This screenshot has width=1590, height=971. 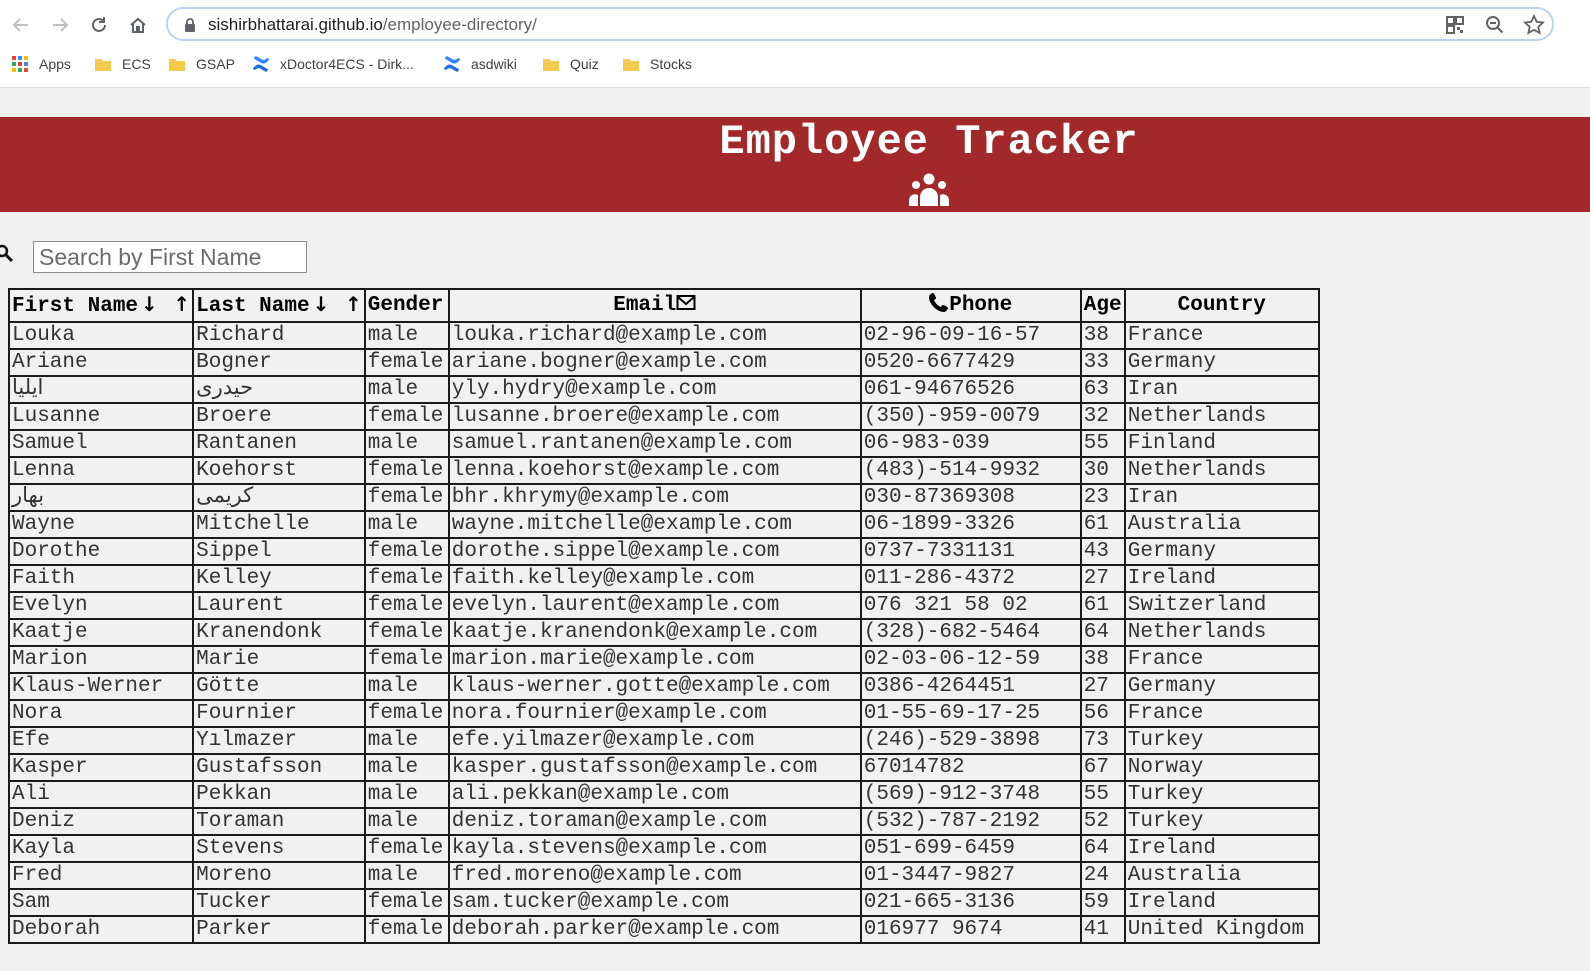 I want to click on confluence-icon, so click(x=452, y=64).